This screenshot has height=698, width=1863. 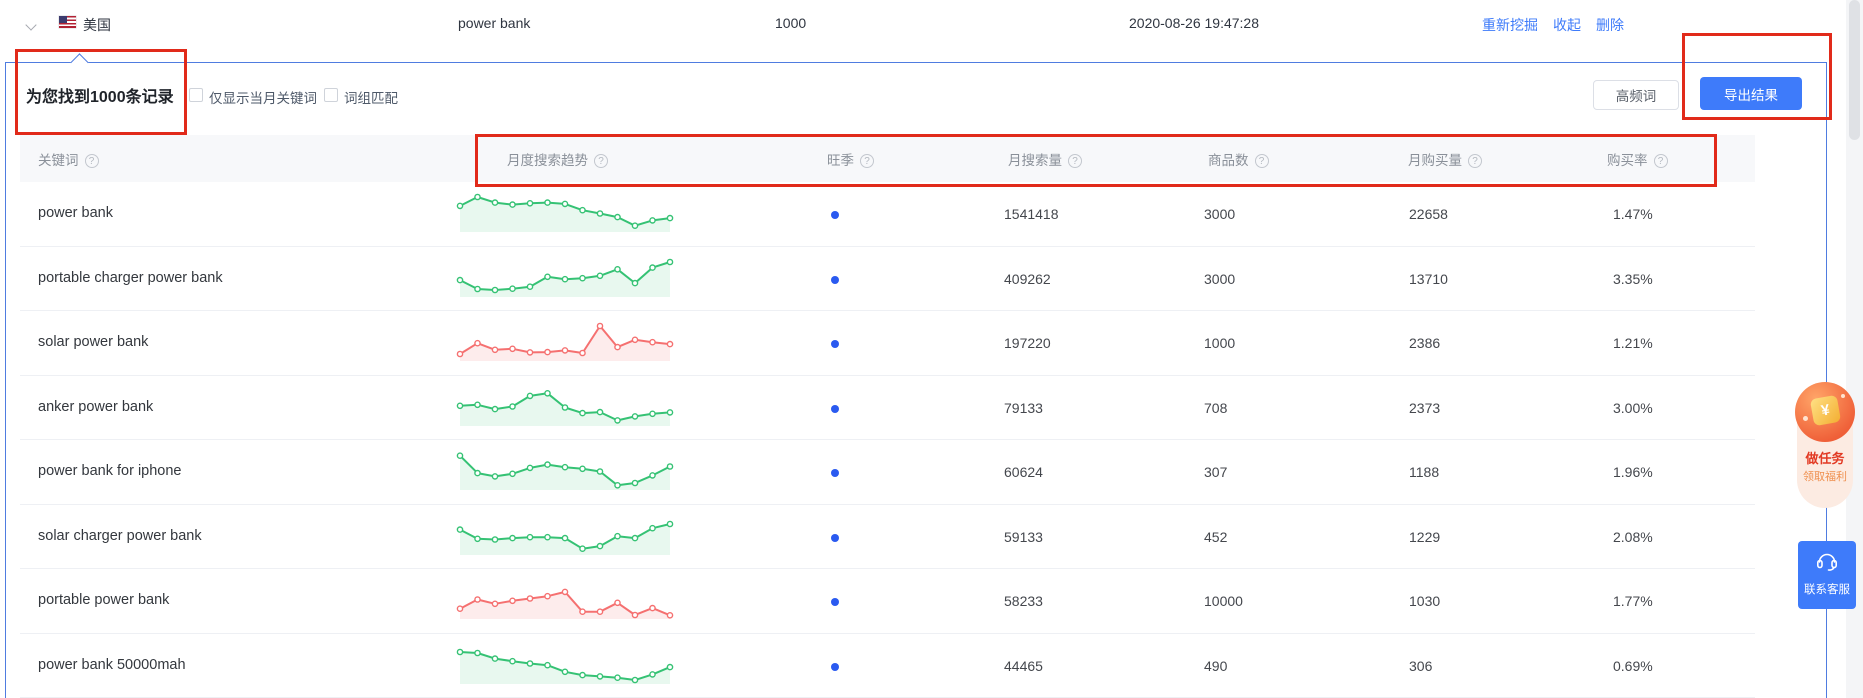 I want to click on products-cell: 307, so click(x=1216, y=472).